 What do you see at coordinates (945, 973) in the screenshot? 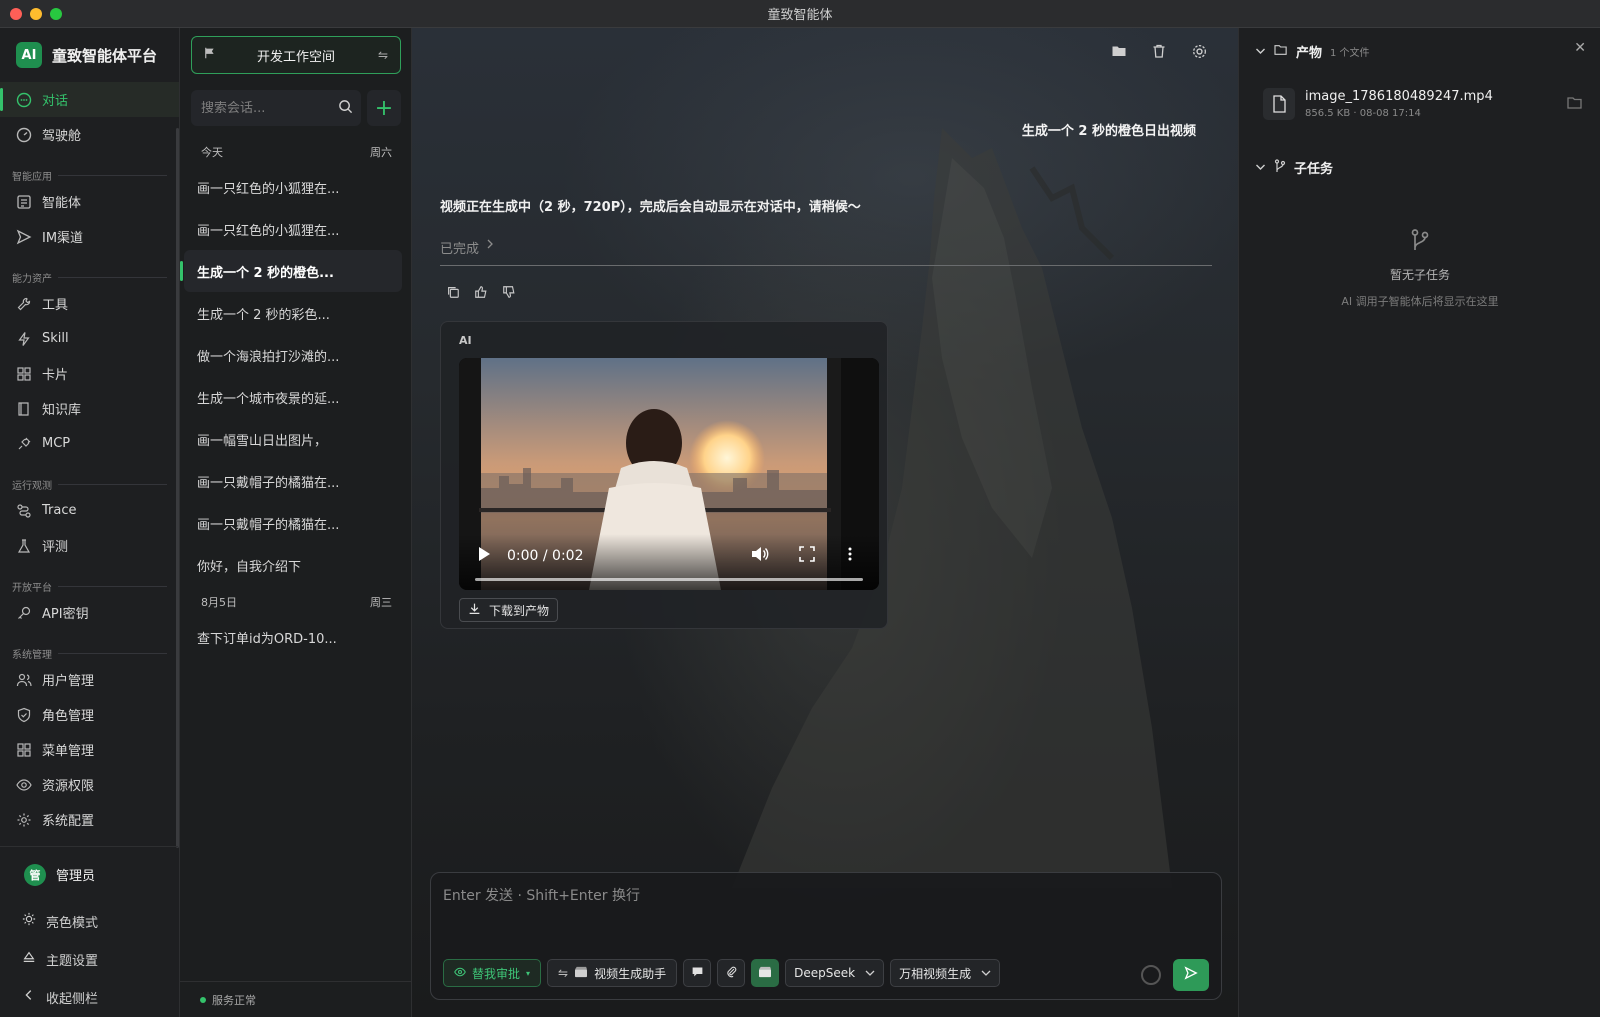
I see `generation-mode-select: 万相视频生成` at bounding box center [945, 973].